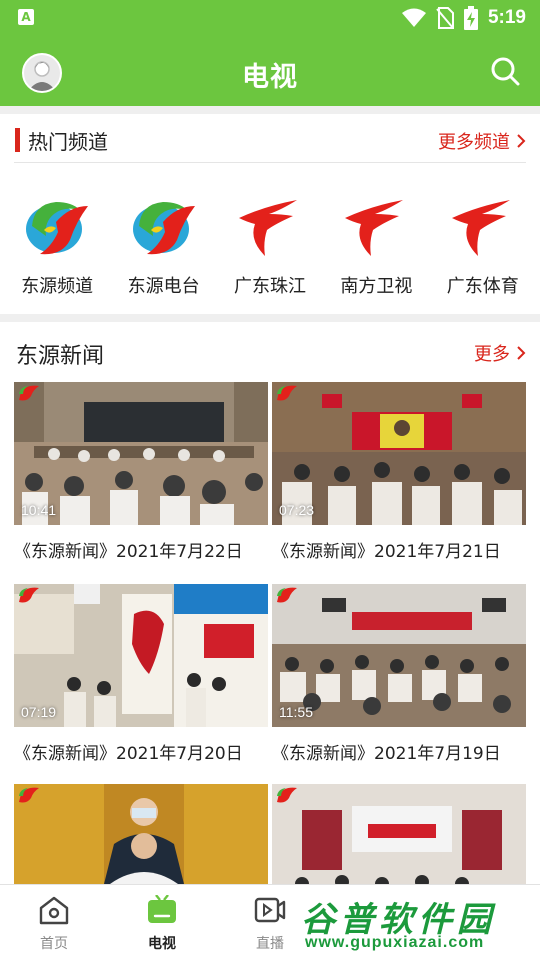 The image size is (540, 960). What do you see at coordinates (386, 552) in the screenshot?
I see `video-title: 《东源新闻》2021年7月21日` at bounding box center [386, 552].